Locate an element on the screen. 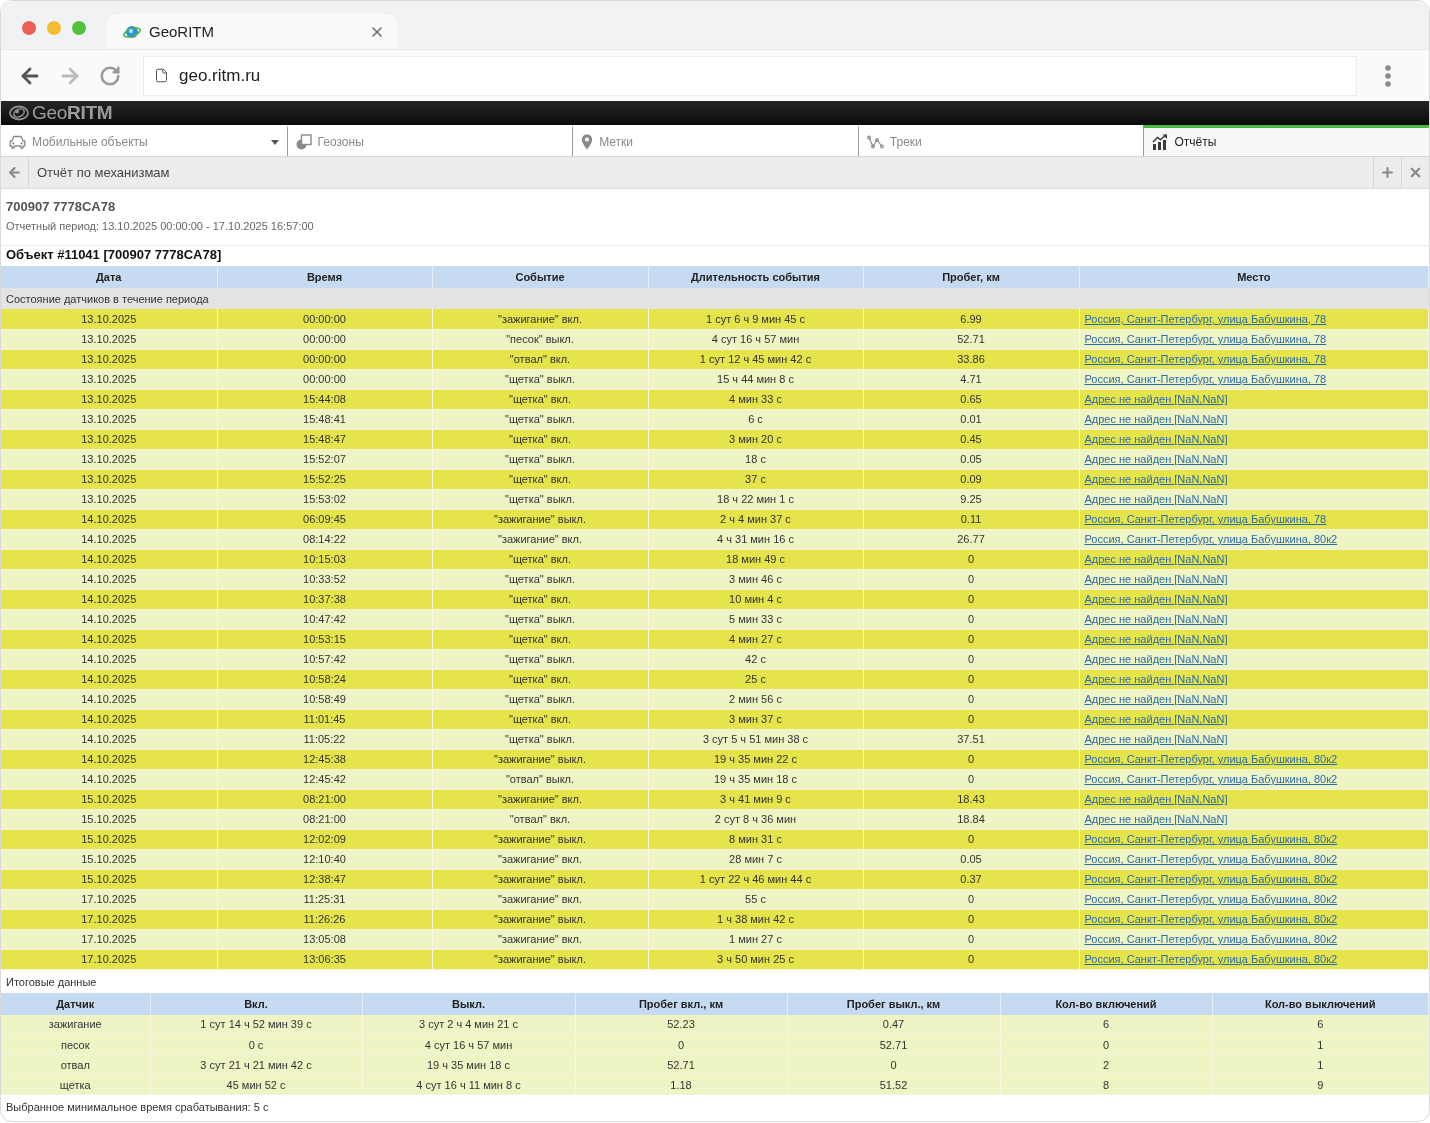  nav-tab: Отчёты is located at coordinates (1286, 140).